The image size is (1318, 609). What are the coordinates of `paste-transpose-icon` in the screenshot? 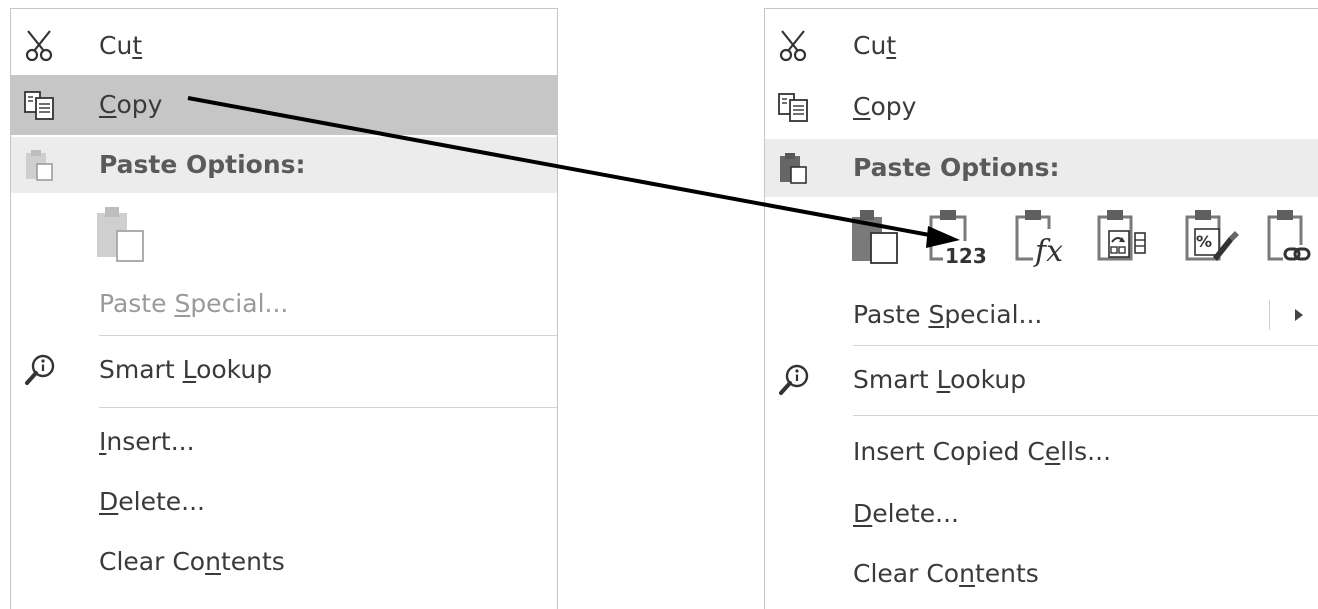 It's located at (1126, 238).